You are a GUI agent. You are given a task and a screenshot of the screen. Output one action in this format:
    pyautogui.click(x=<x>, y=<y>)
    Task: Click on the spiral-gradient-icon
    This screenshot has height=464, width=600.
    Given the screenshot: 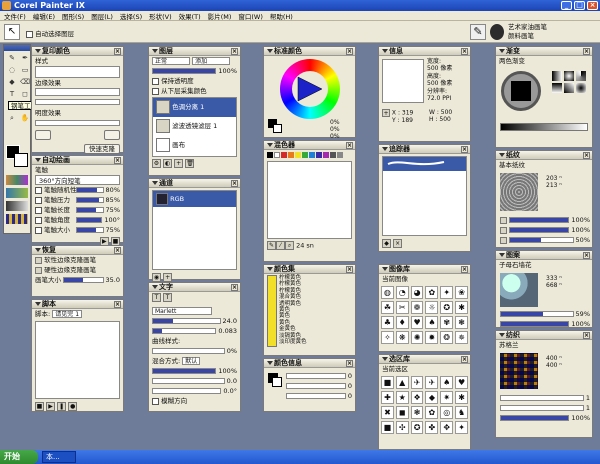 What is the action you would take?
    pyautogui.click(x=581, y=88)
    